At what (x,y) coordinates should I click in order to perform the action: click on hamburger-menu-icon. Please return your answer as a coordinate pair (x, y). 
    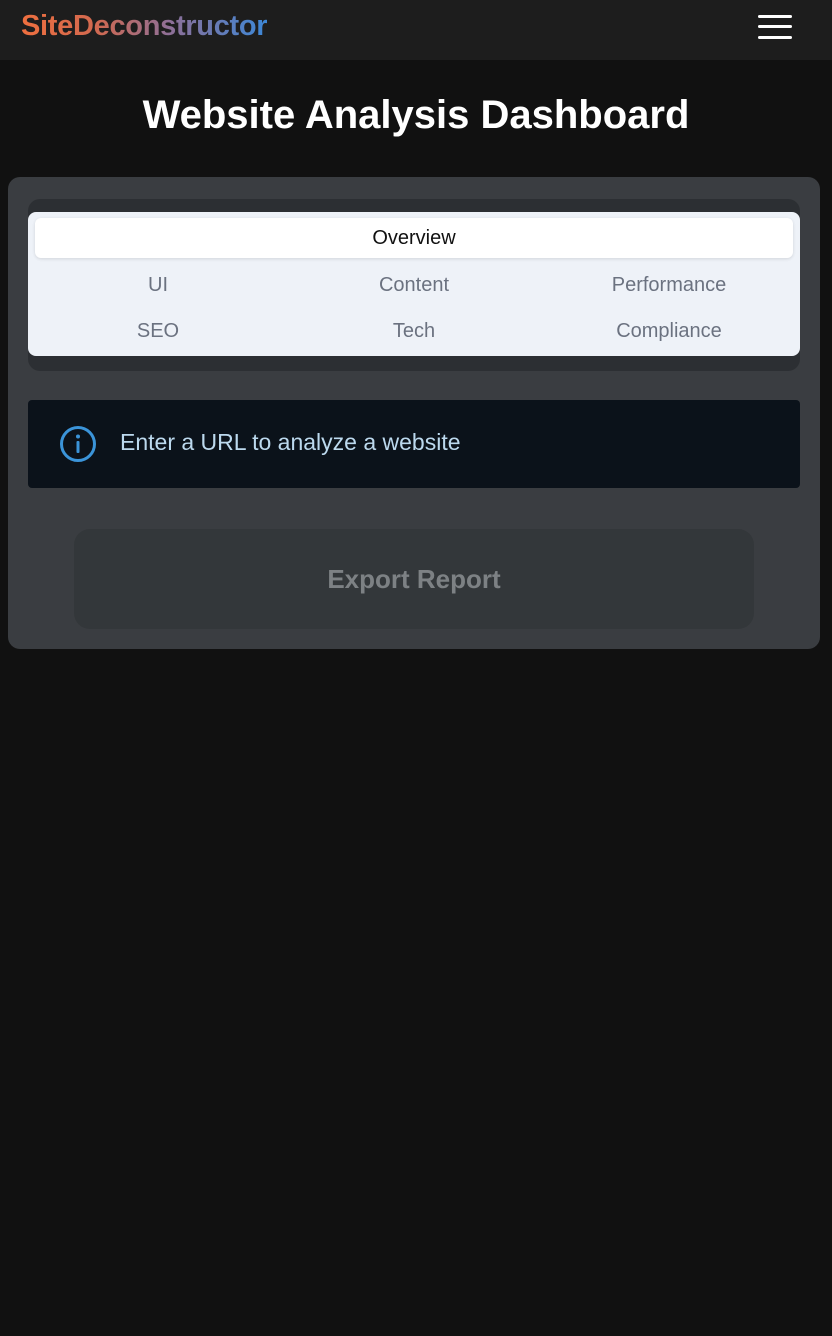
    Looking at the image, I should click on (775, 27).